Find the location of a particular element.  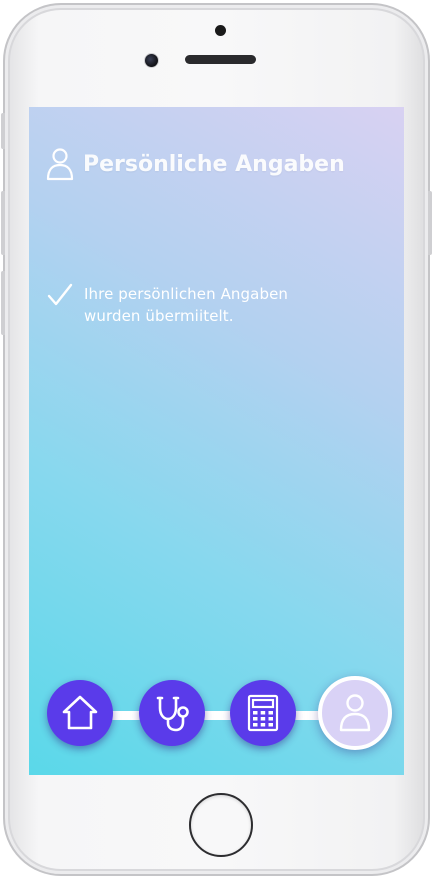

home-hardware-button is located at coordinates (221, 825).